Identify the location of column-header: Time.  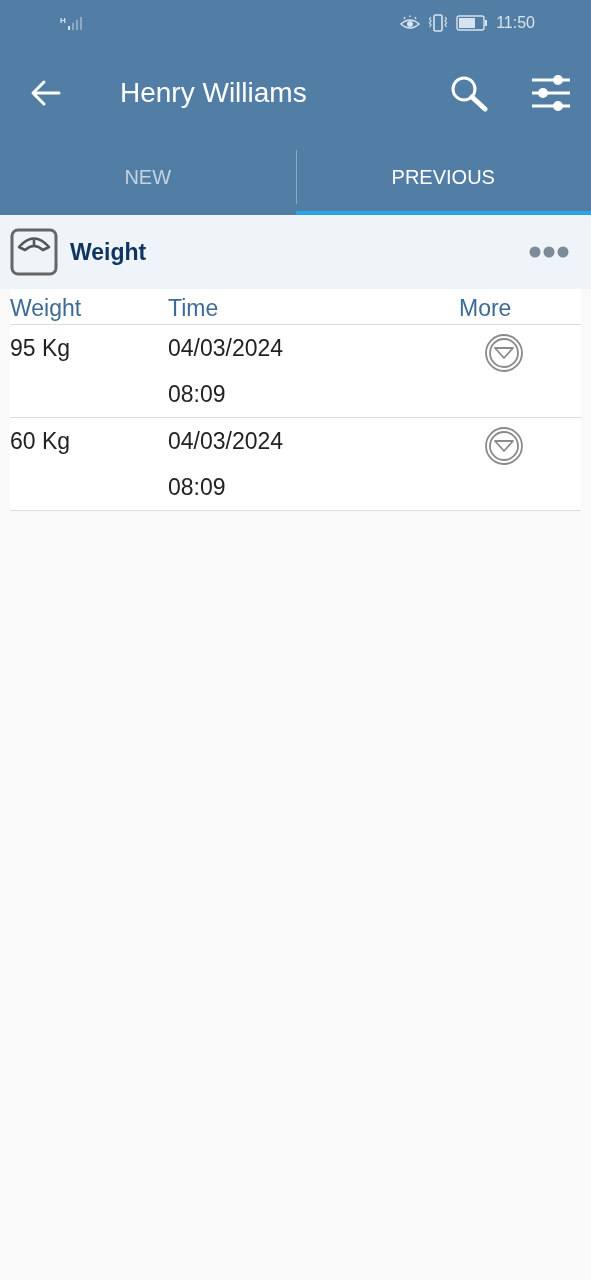
(194, 308).